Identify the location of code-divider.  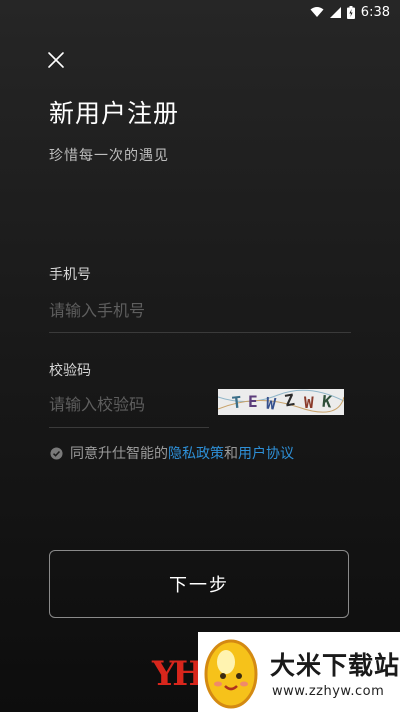
(129, 427).